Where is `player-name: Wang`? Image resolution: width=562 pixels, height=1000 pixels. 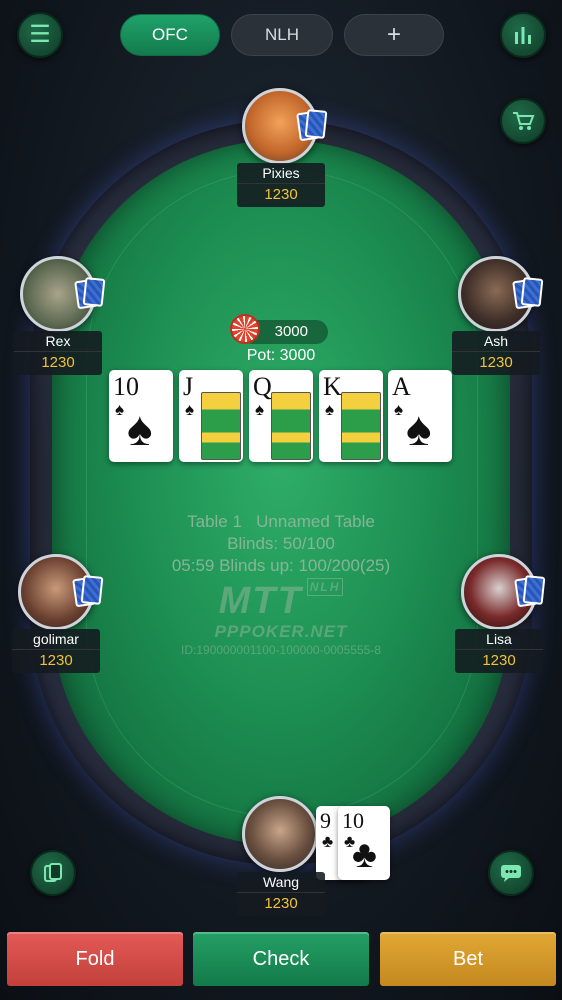 player-name: Wang is located at coordinates (281, 882).